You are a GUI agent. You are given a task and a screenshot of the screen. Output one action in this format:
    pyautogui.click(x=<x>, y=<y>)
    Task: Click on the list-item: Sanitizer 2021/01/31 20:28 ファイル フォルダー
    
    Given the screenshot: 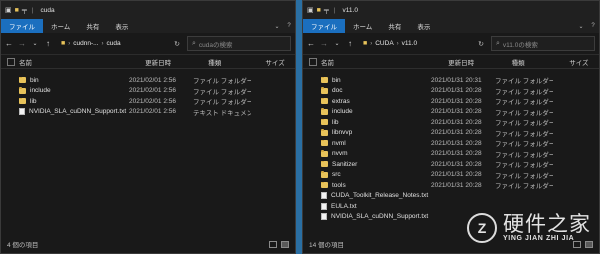 What is the action you would take?
    pyautogui.click(x=451, y=164)
    